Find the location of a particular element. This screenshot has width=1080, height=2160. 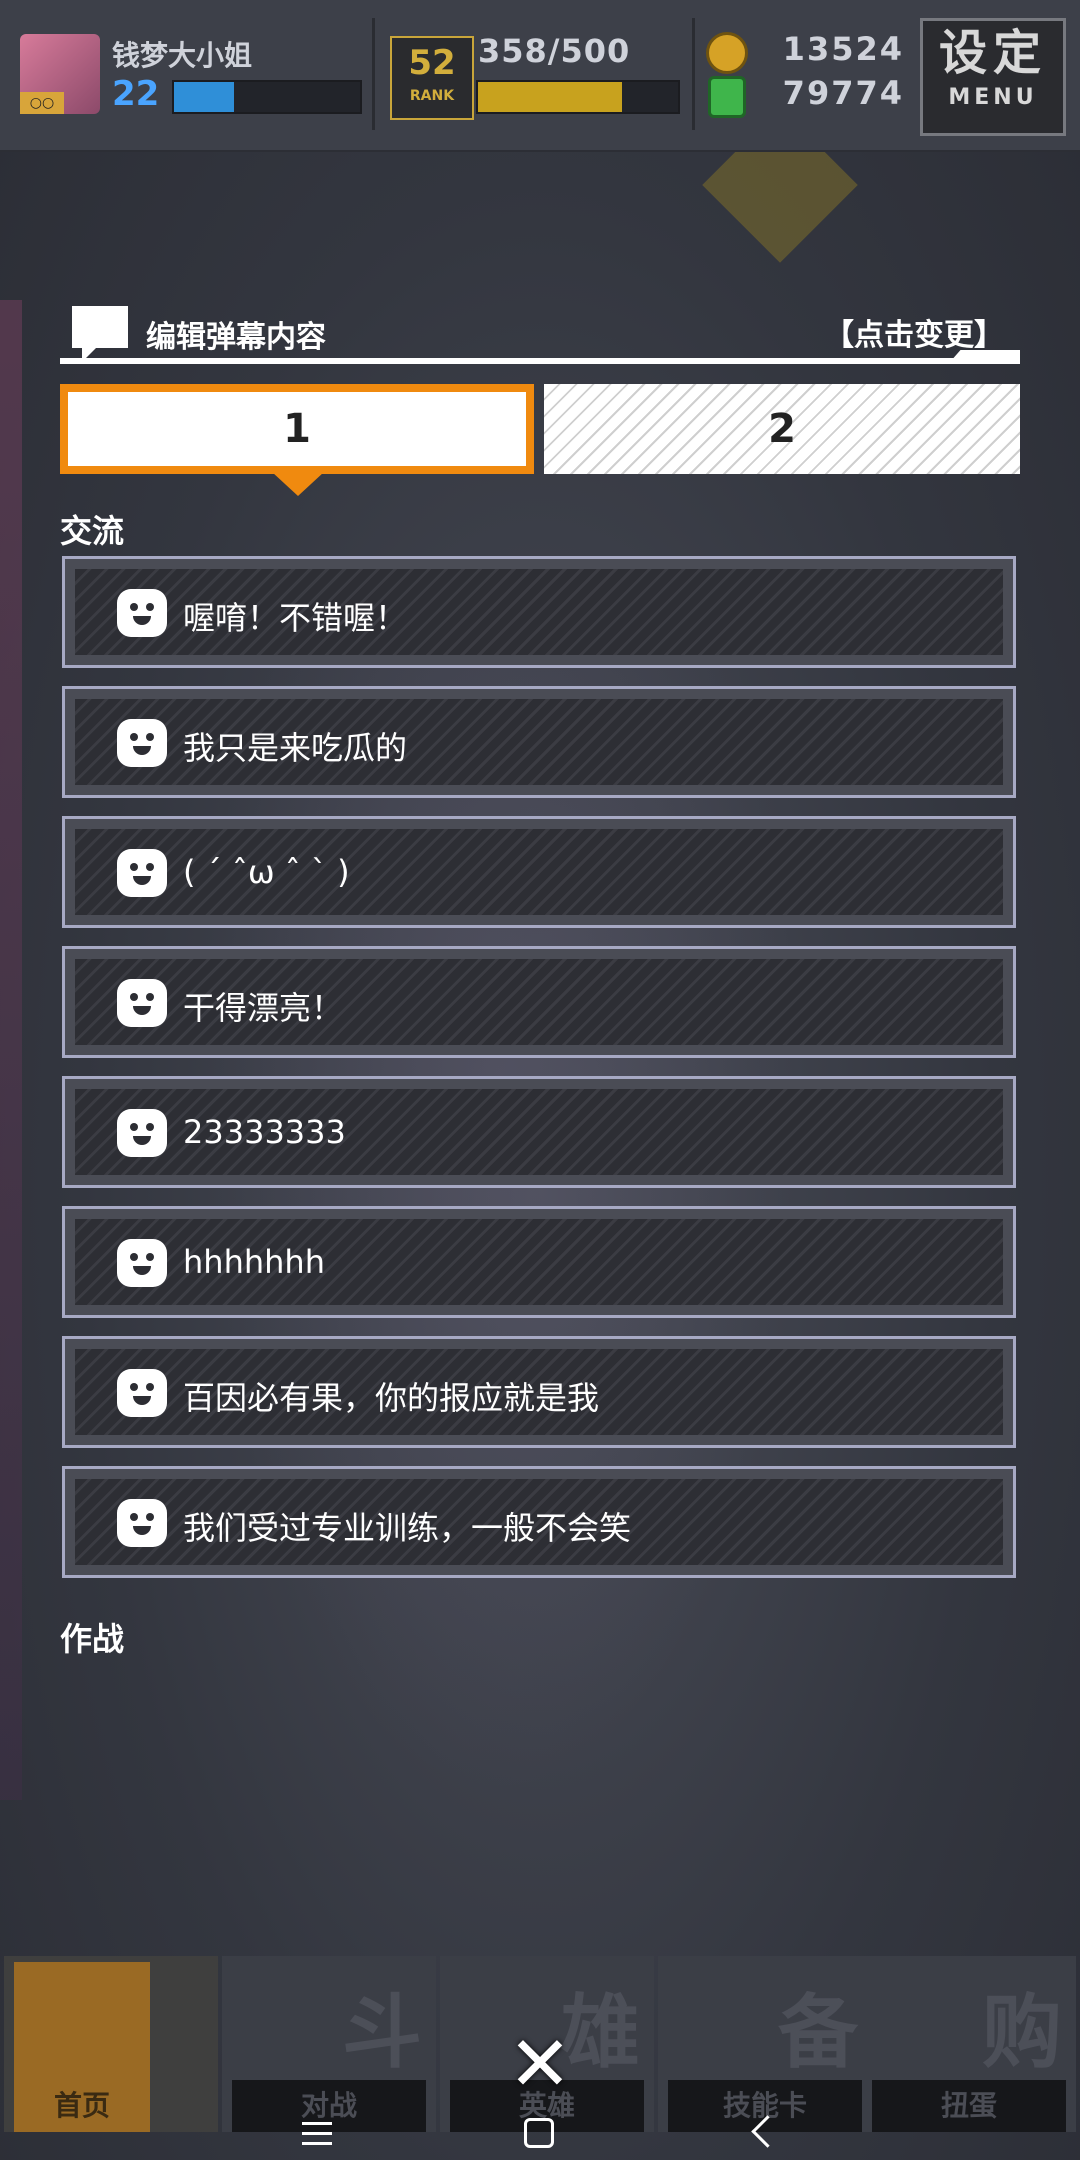

nav-battle: 斗 对战 is located at coordinates (329, 2044).